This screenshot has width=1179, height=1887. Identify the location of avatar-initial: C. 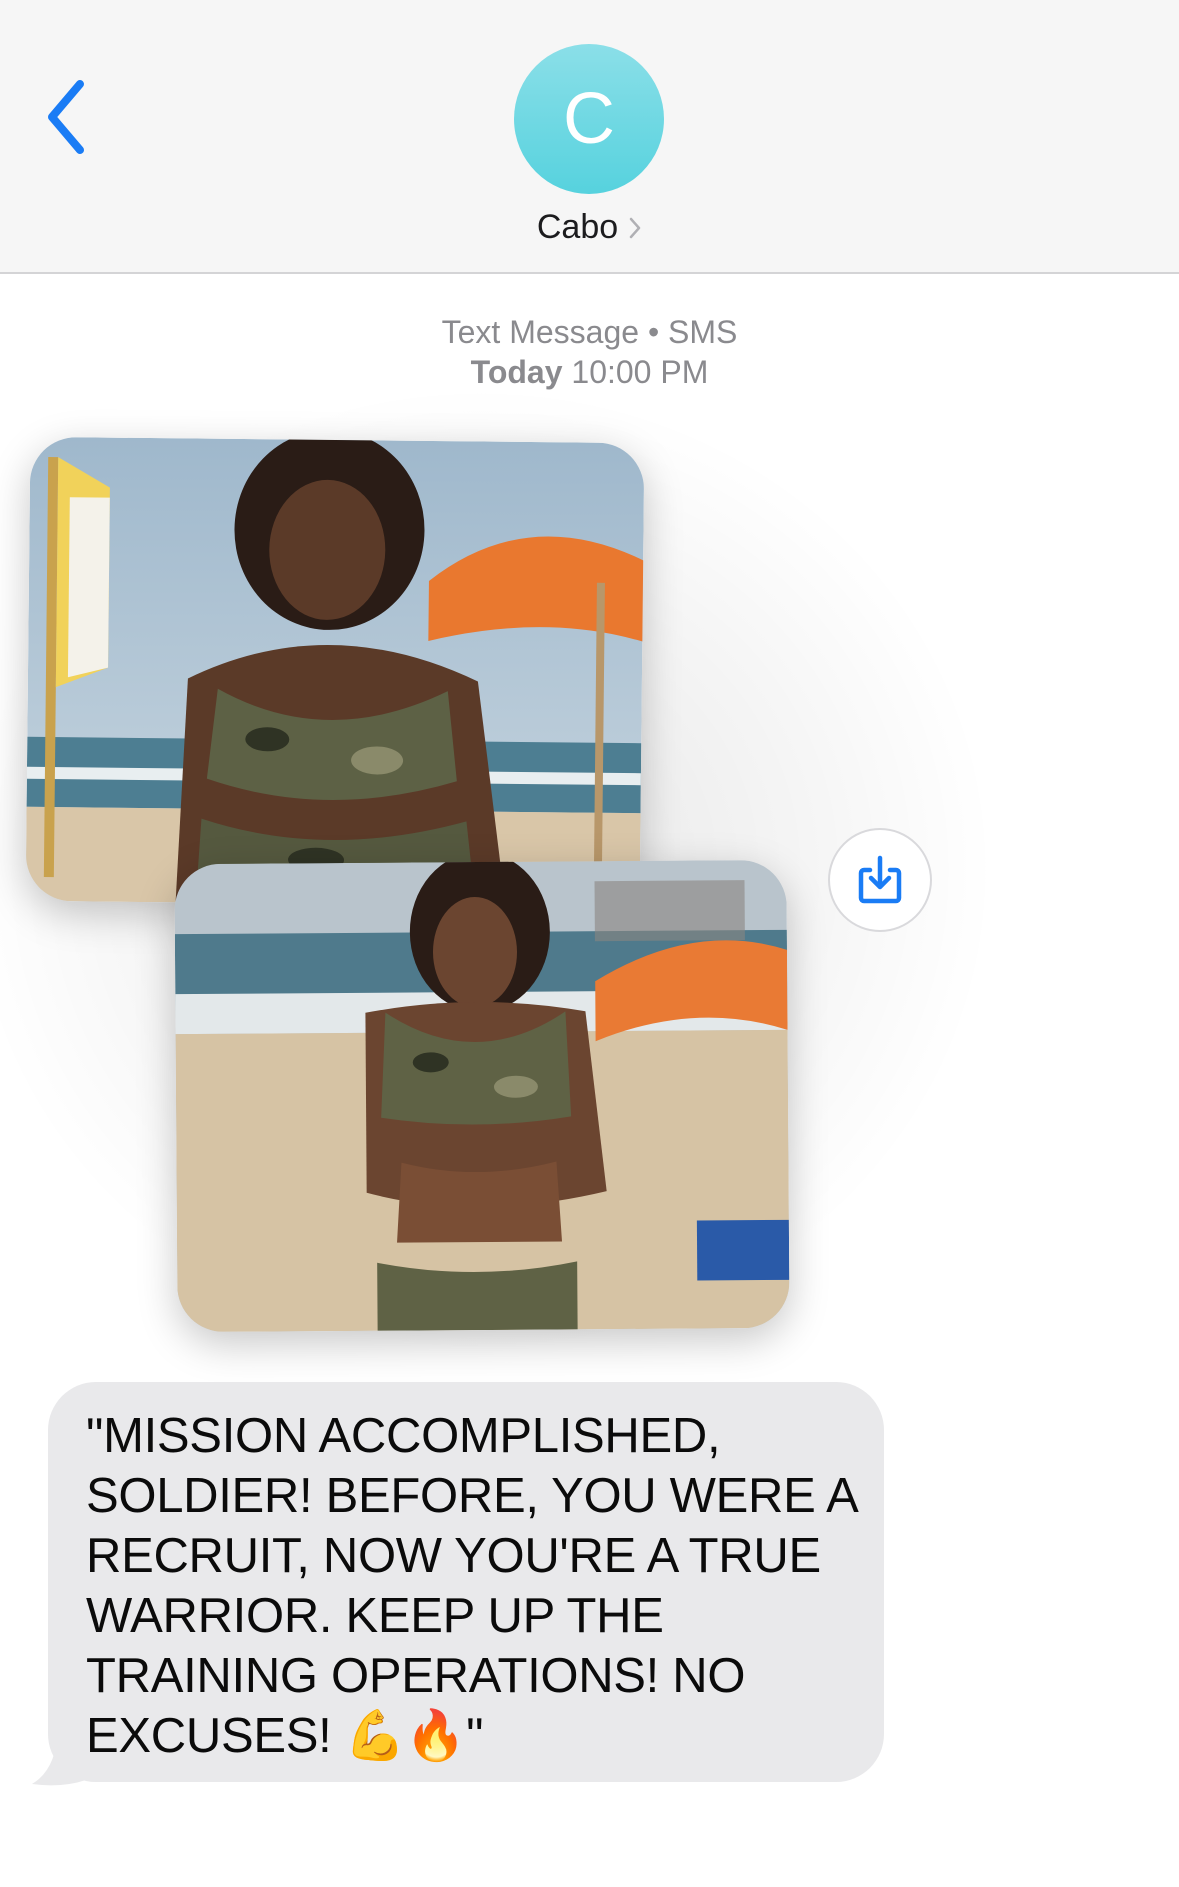
(589, 119).